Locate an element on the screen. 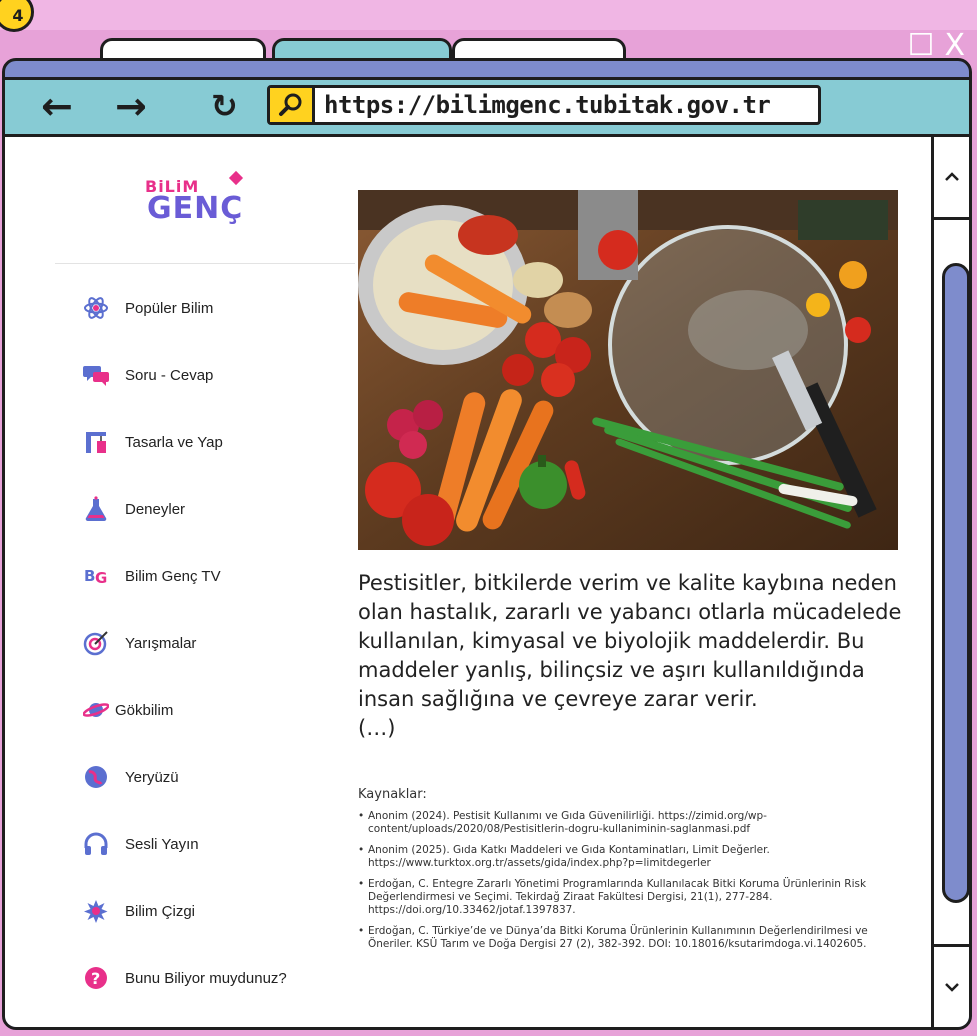 The height and width of the screenshot is (1036, 977). logo-line-2: GENÇ is located at coordinates (195, 208).